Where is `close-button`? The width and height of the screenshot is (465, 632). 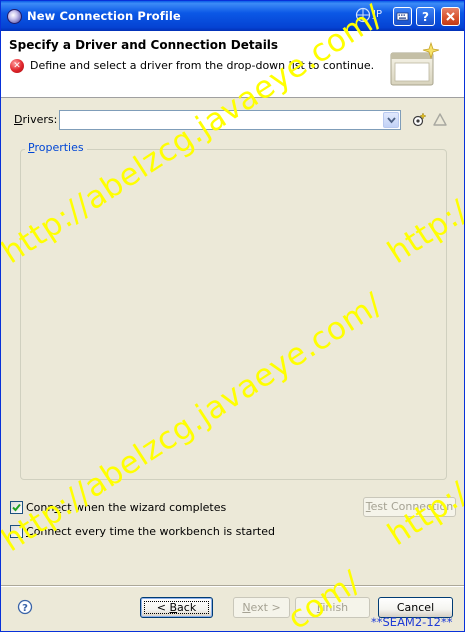
close-button is located at coordinates (450, 16).